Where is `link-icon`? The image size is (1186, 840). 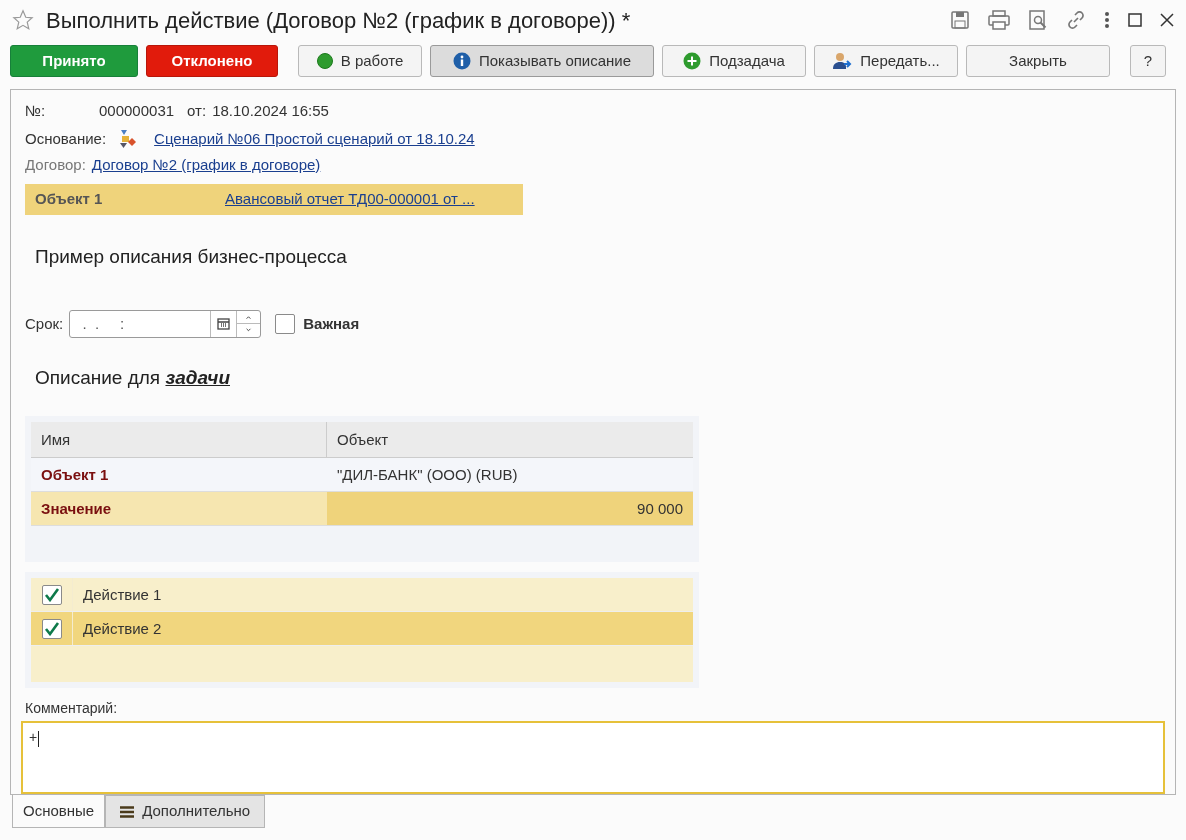
link-icon is located at coordinates (1076, 20).